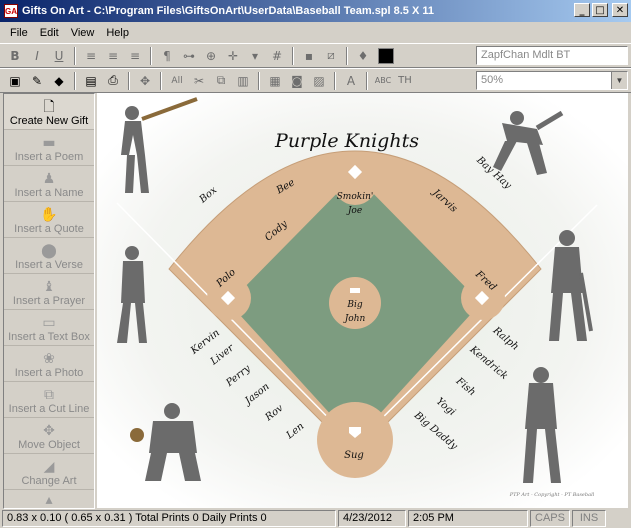 The height and width of the screenshot is (528, 631). Describe the element at coordinates (49, 400) in the screenshot. I see `sidebar-item-insert-cut-line: ⧉ Insert a Cut Line` at that location.